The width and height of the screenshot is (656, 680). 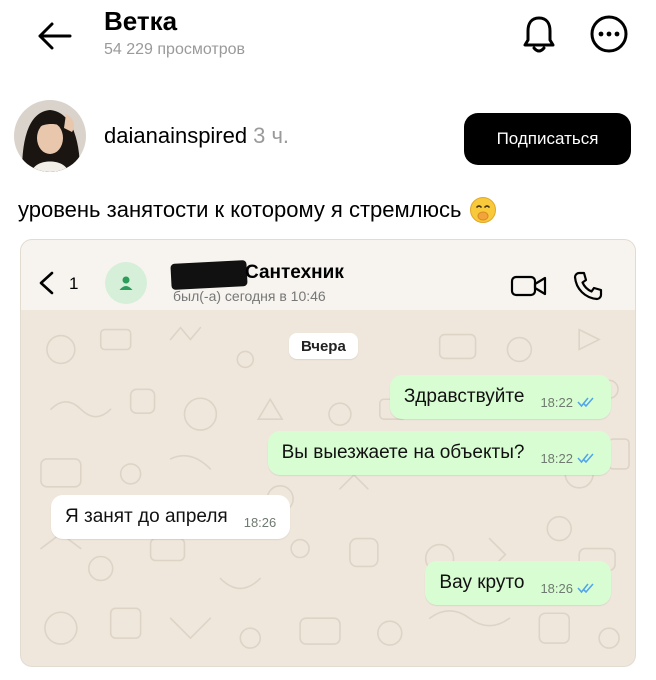 I want to click on bell-icon, so click(x=539, y=34).